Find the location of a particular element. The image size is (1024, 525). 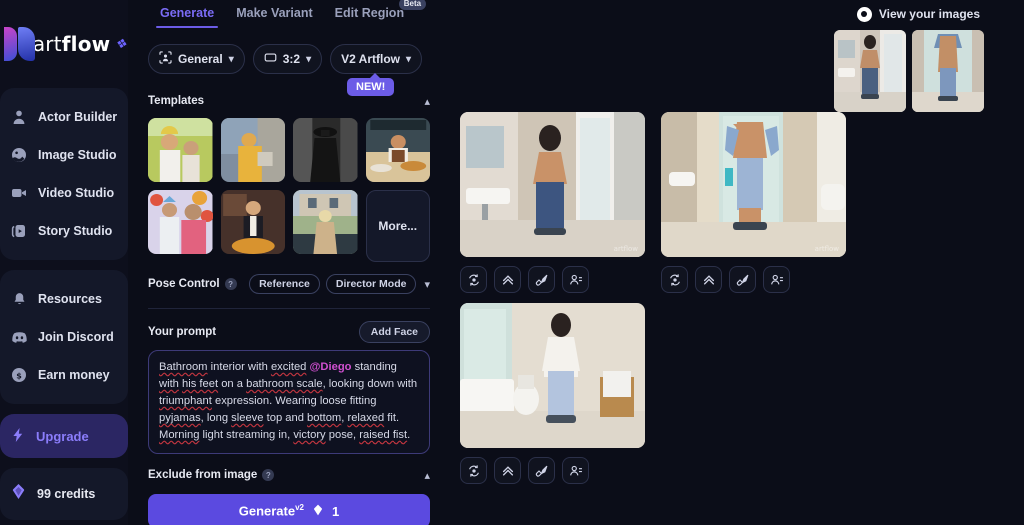

sidebar-item-actor-builder: Actor Builder is located at coordinates (64, 117).